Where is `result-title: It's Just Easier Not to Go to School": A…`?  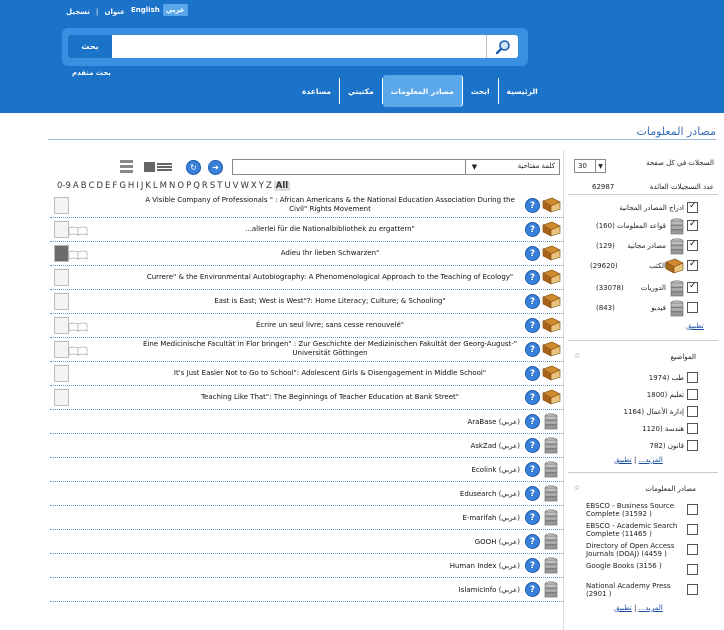
result-title: It's Just Easier Not to Go to School": A… is located at coordinates (330, 373).